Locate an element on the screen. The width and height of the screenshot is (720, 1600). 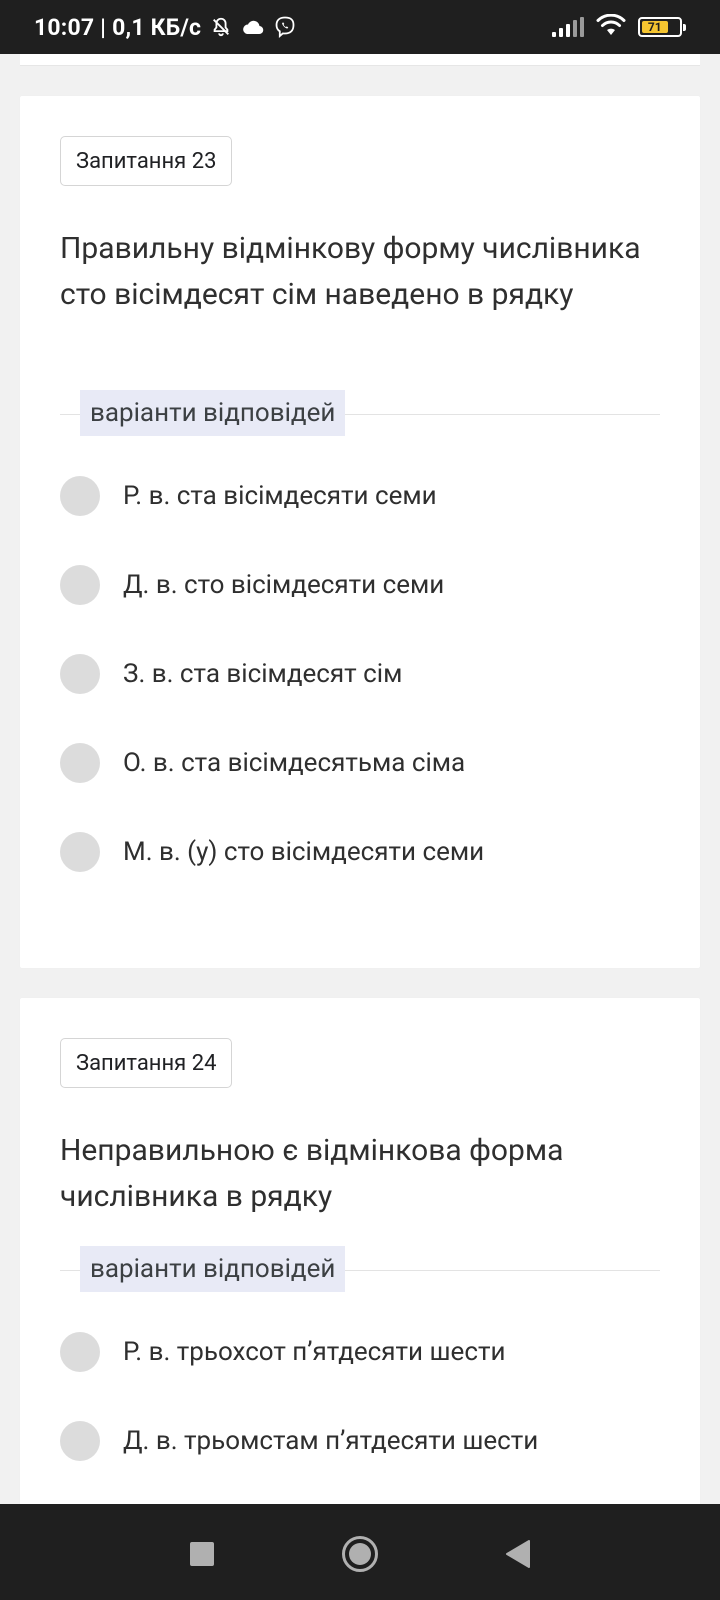
answer-option-label: М. в. (у) сто вісімдесяти семи is located at coordinates (304, 852).